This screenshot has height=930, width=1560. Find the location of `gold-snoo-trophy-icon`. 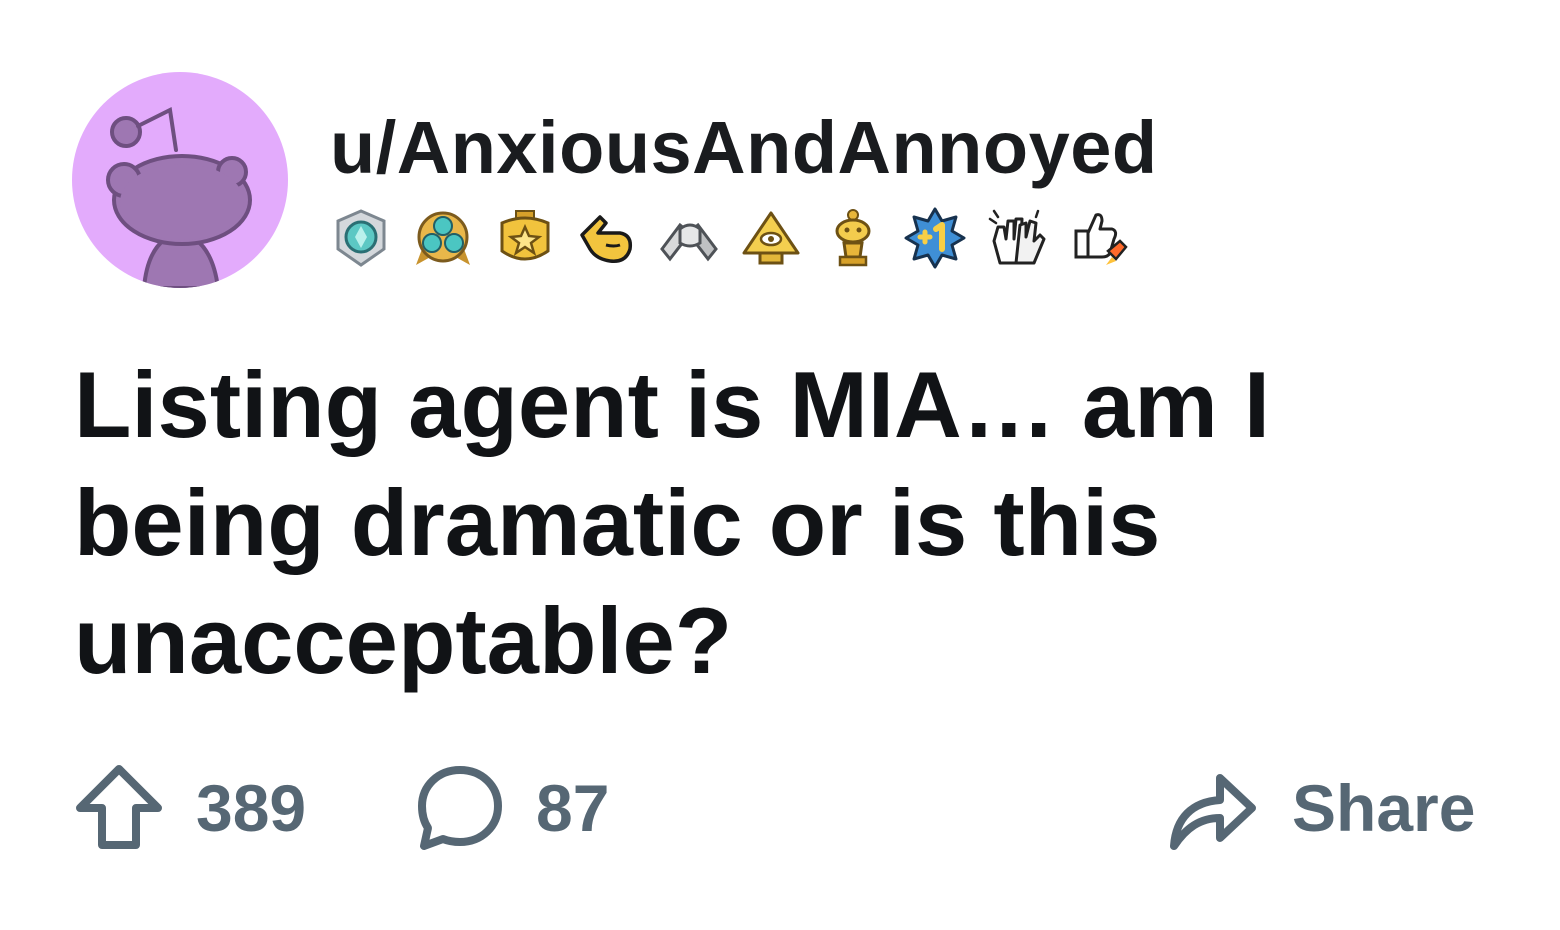

gold-snoo-trophy-icon is located at coordinates (853, 238).